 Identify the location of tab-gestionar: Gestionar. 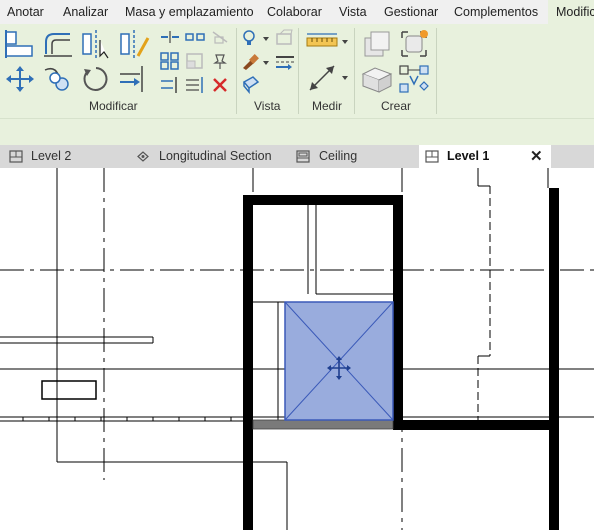
(411, 12).